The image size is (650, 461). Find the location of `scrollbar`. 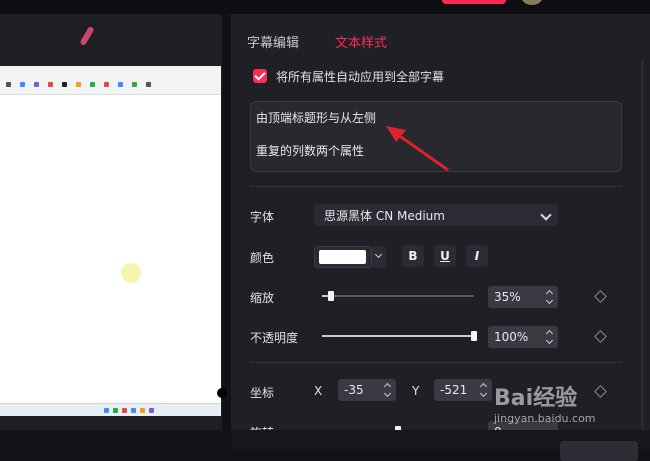

scrollbar is located at coordinates (642, 245).